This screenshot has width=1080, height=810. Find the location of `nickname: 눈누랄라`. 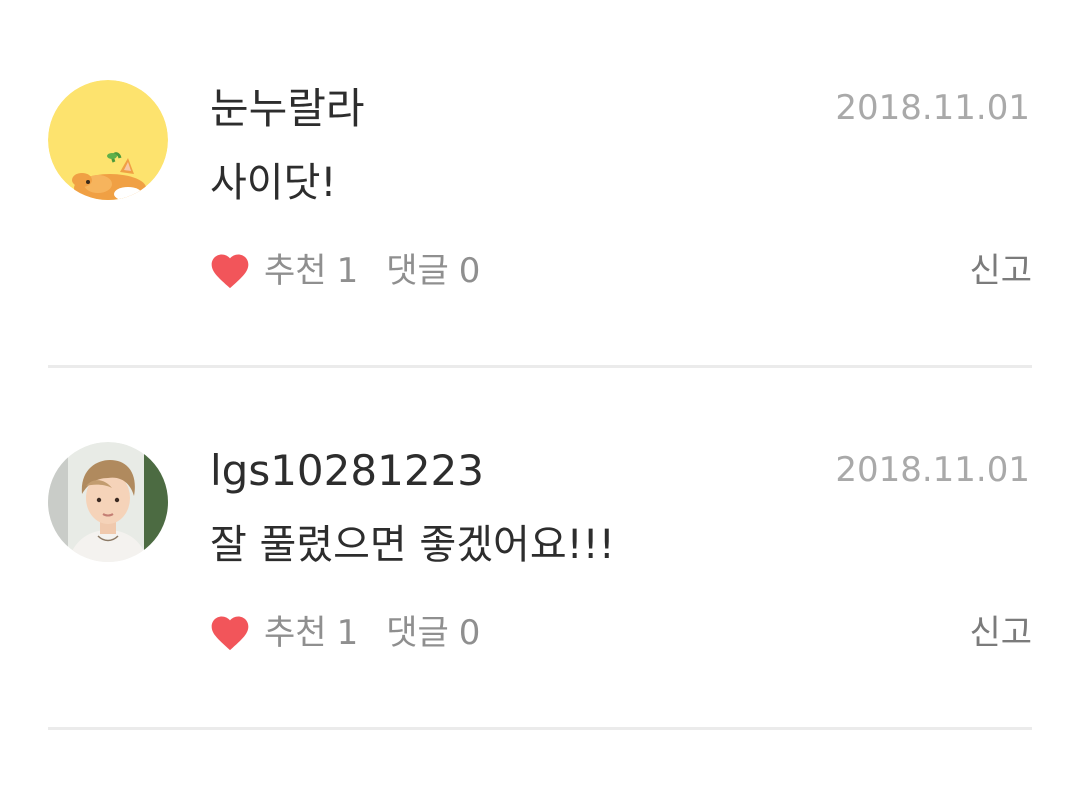

nickname: 눈누랄라 is located at coordinates (287, 109).